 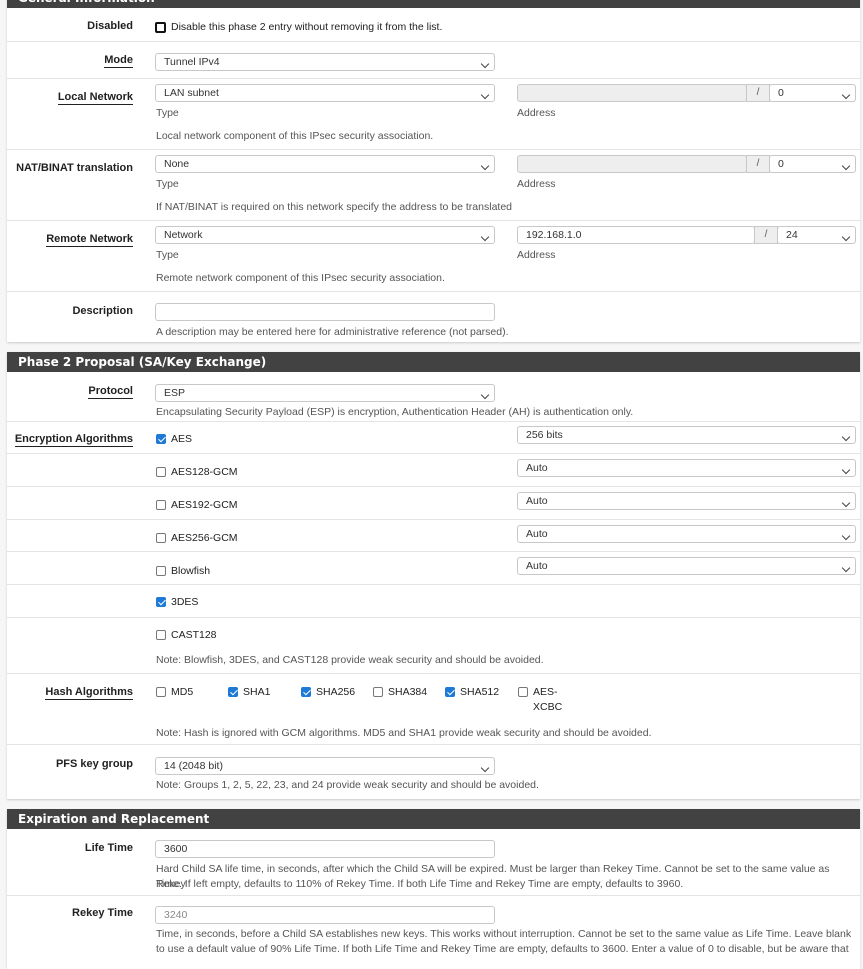 I want to click on remote-network-type-select: Network, so click(x=325, y=235).